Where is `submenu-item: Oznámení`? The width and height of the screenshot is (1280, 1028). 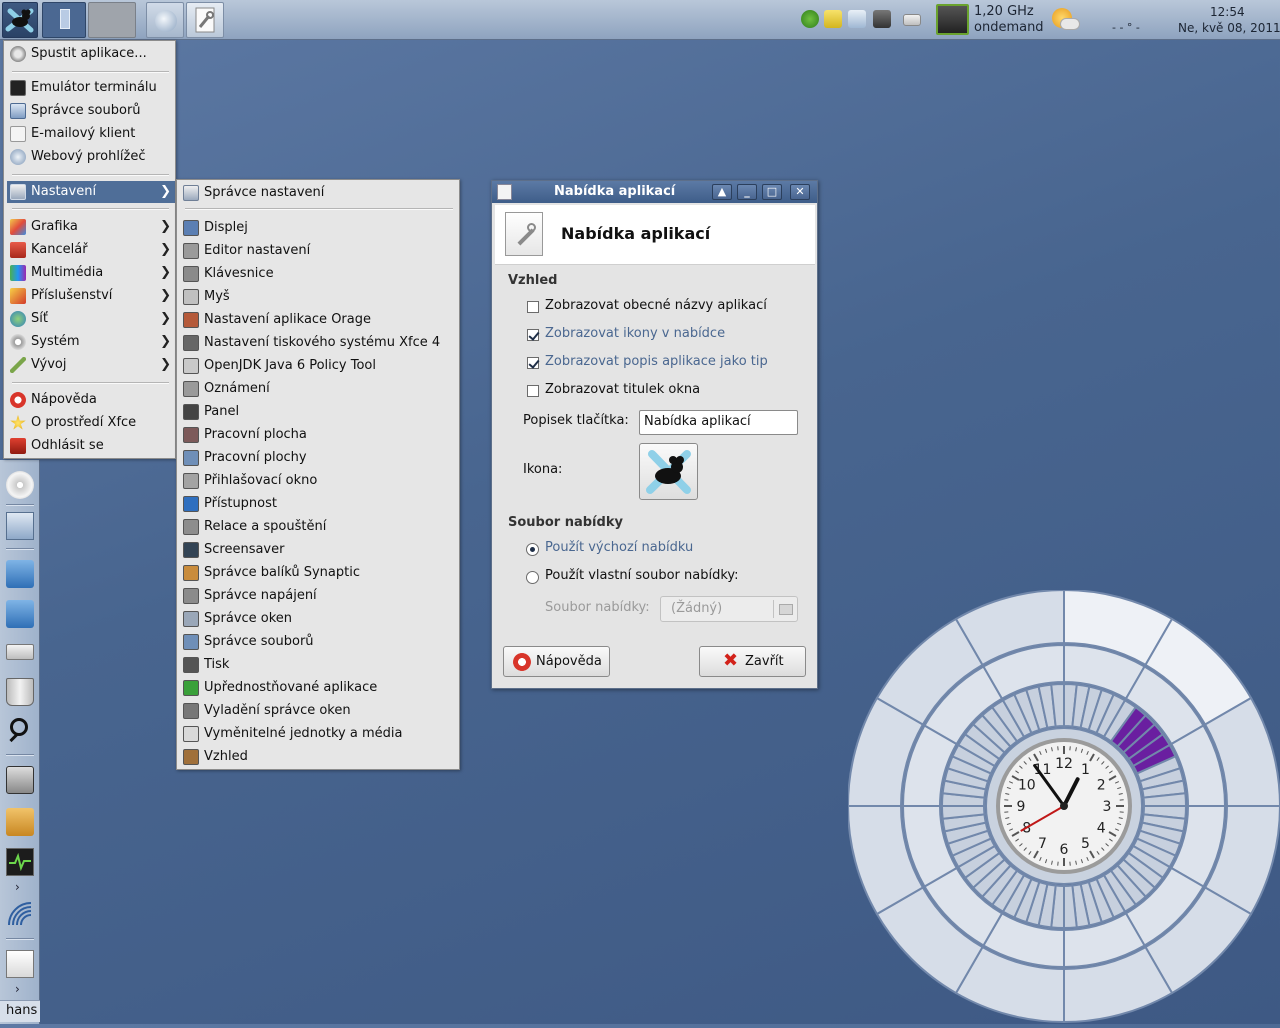
submenu-item: Oznámení is located at coordinates (318, 389).